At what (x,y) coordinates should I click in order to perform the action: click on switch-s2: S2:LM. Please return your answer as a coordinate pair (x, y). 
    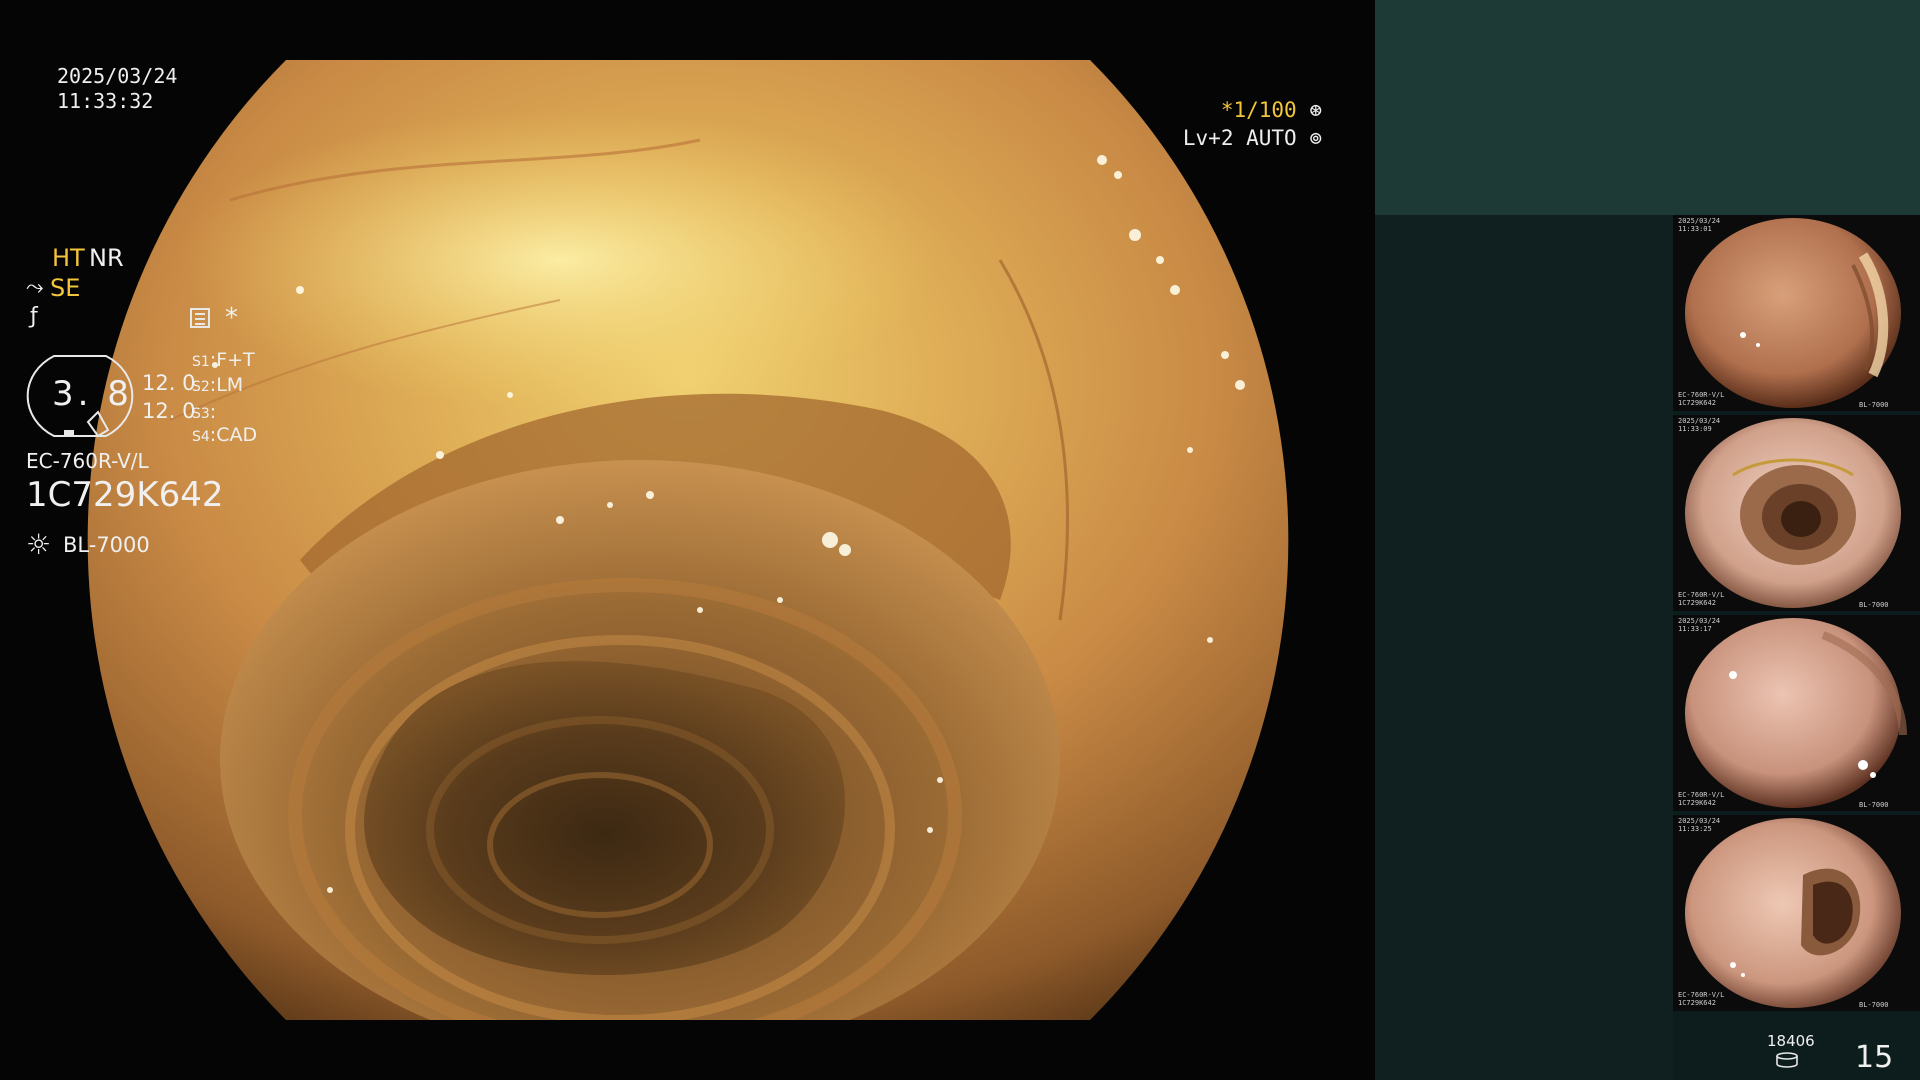
    Looking at the image, I should click on (218, 385).